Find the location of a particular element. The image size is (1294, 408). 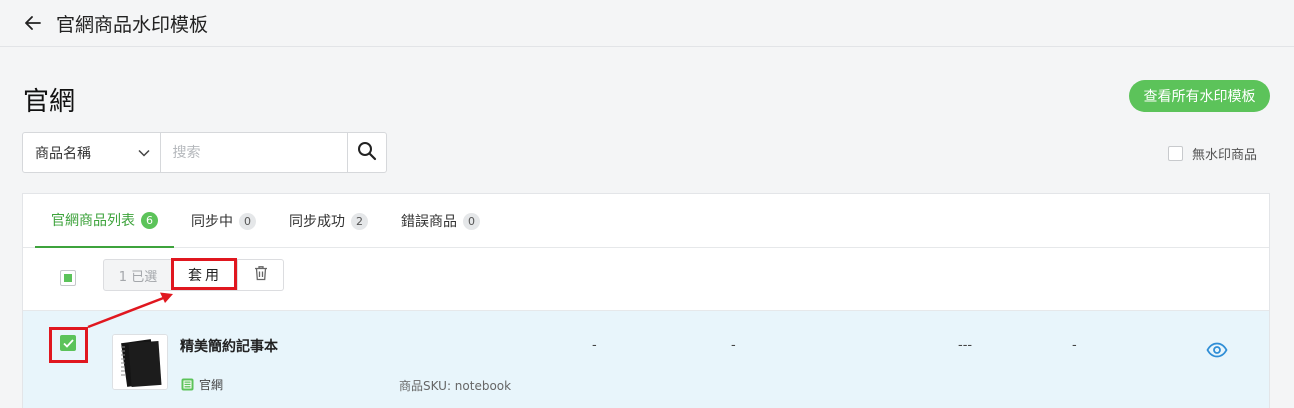

search-field-select: 商品名稱 is located at coordinates (92, 152).